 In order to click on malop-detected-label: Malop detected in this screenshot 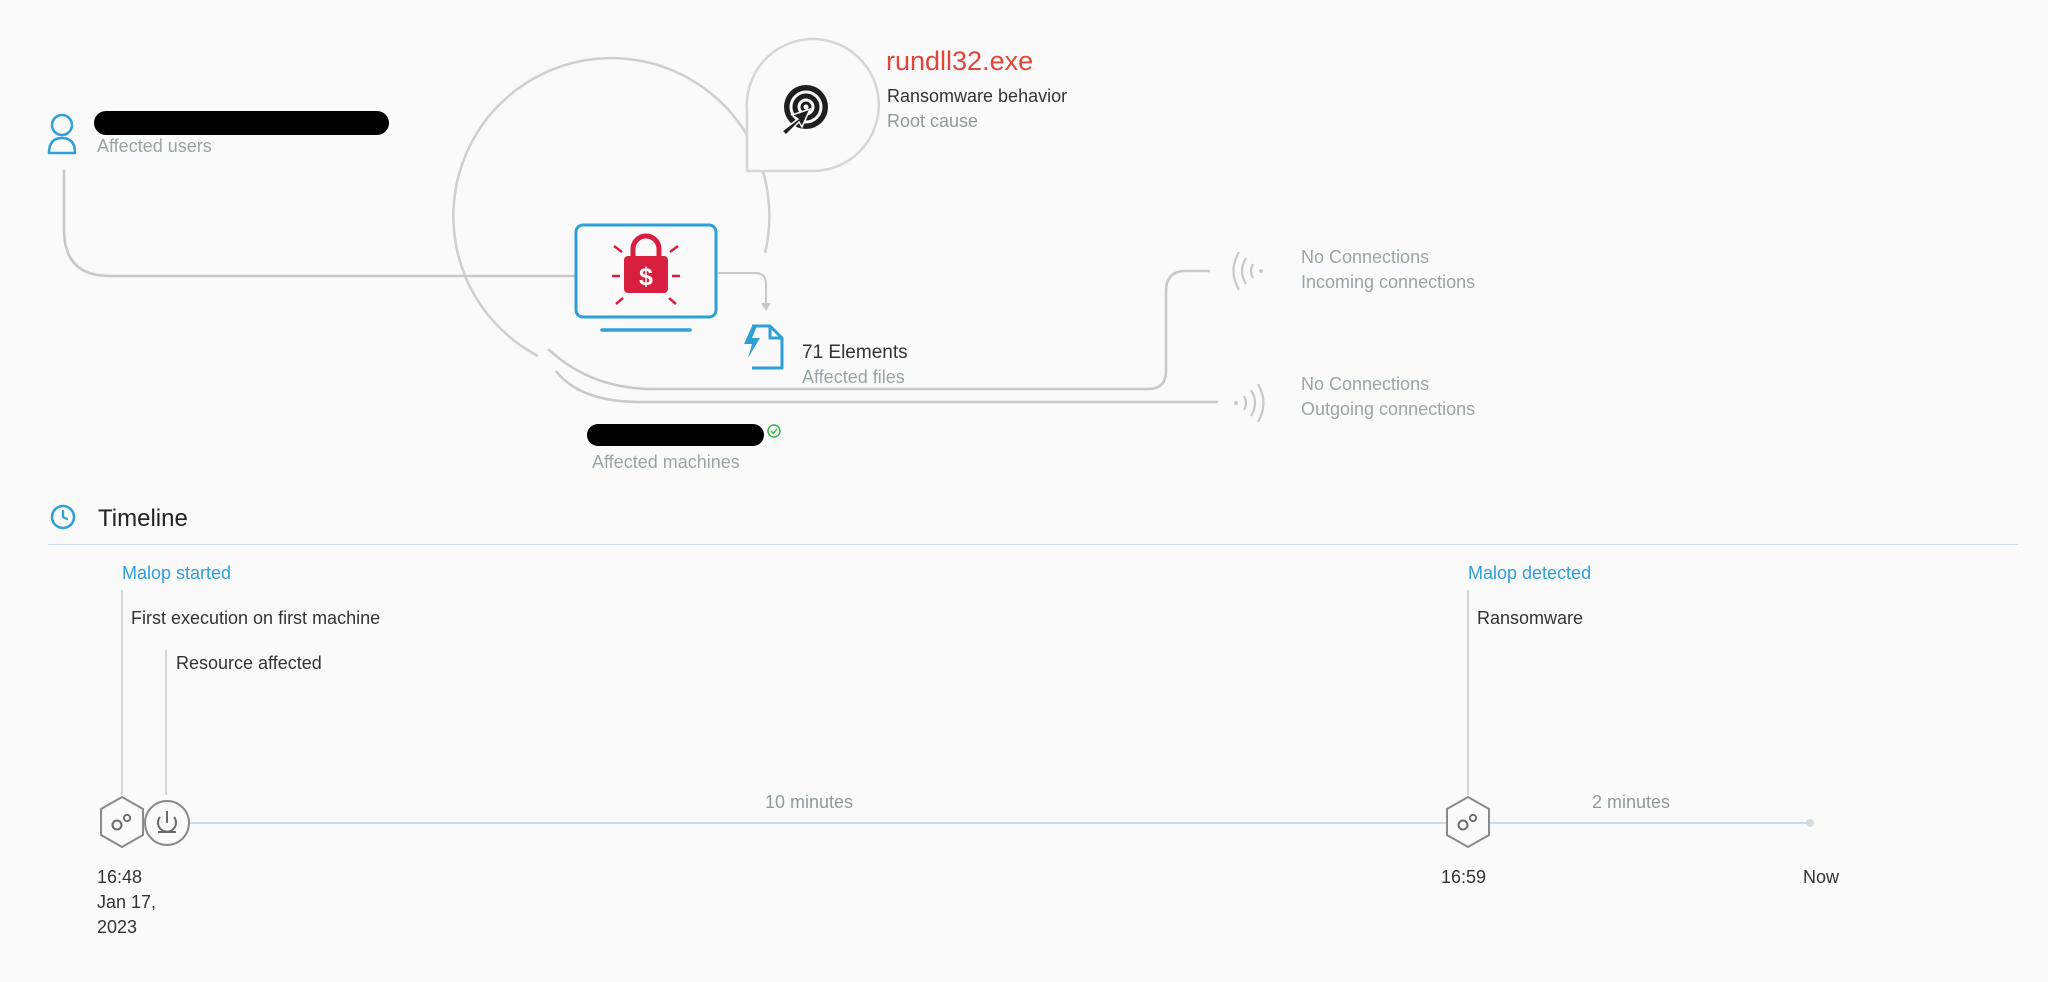, I will do `click(1529, 573)`.